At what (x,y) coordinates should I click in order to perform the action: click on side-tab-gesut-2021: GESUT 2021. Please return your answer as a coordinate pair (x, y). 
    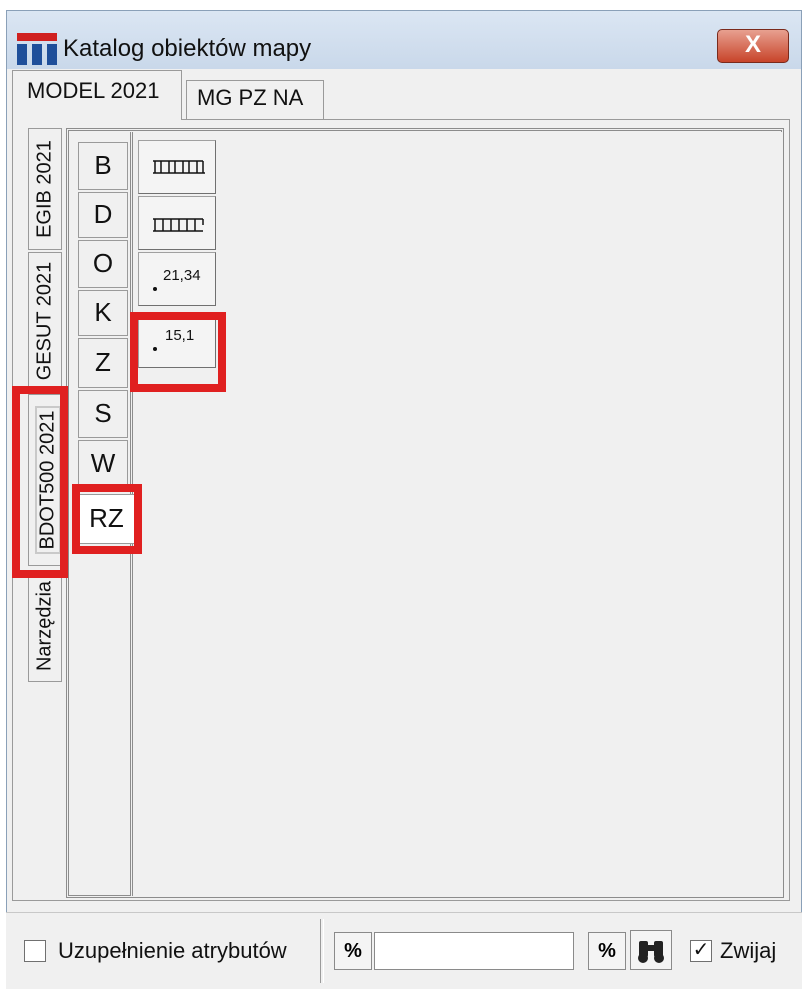
    Looking at the image, I should click on (45, 321).